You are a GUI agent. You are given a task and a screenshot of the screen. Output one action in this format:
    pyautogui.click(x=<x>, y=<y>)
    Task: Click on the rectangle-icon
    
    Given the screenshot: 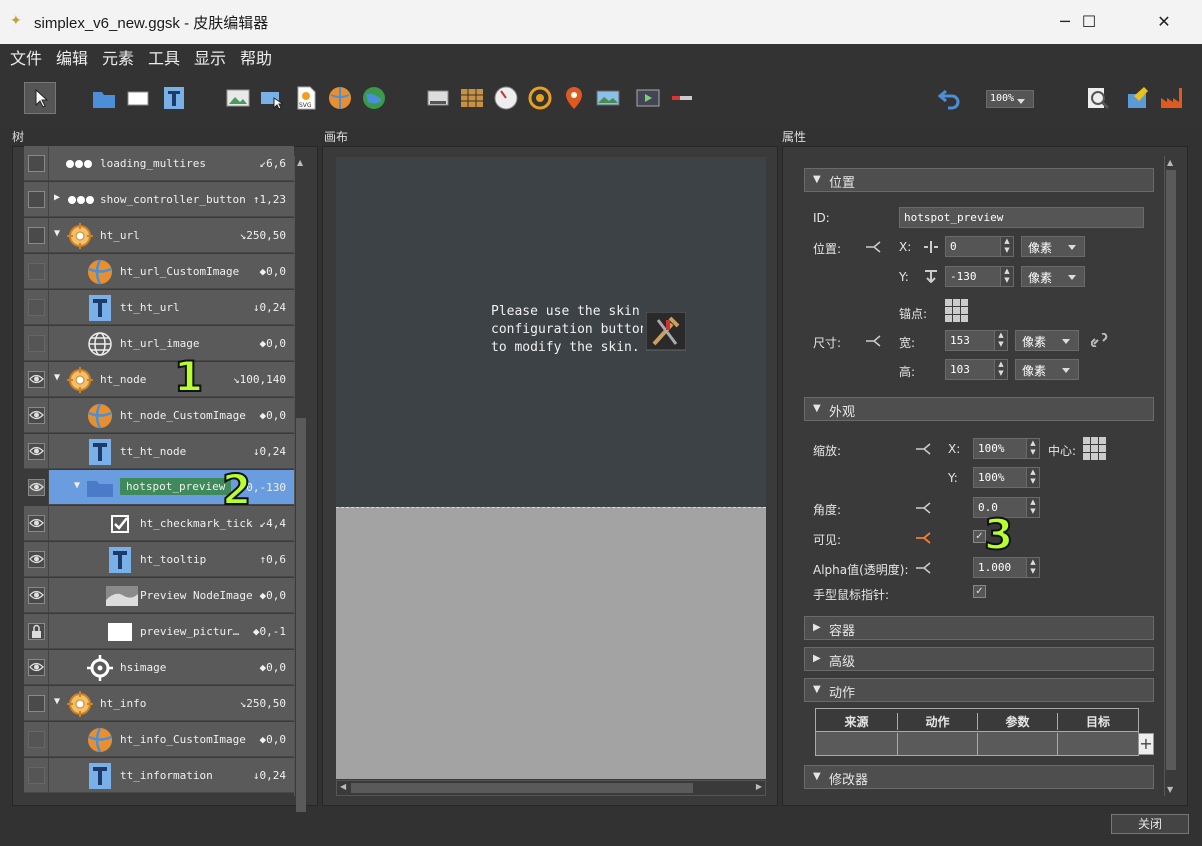 What is the action you would take?
    pyautogui.click(x=138, y=98)
    